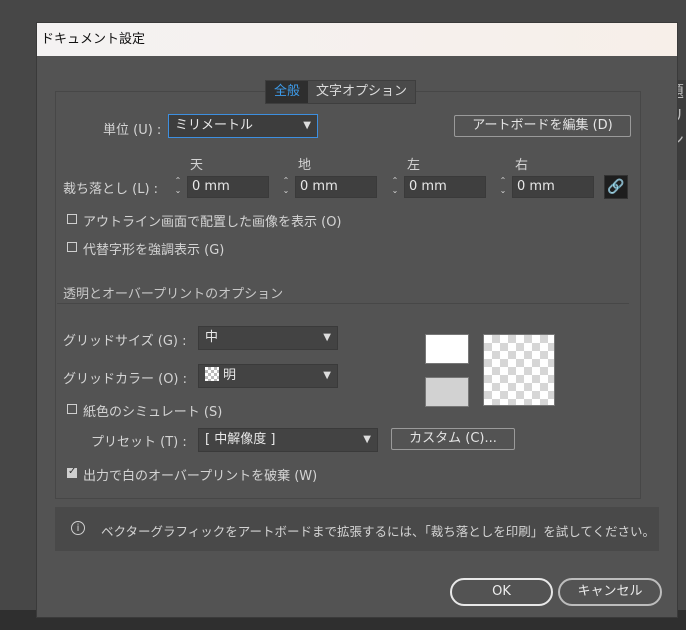 The image size is (686, 630). Describe the element at coordinates (343, 303) in the screenshot. I see `section-divider` at that location.